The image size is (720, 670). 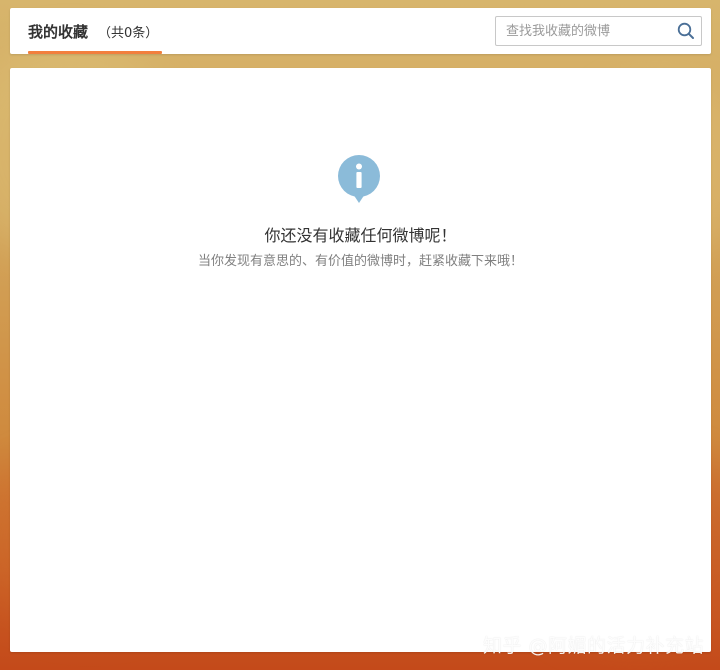 What do you see at coordinates (360, 235) in the screenshot?
I see `empty-state-title: 你还没有收藏任何微博呢！` at bounding box center [360, 235].